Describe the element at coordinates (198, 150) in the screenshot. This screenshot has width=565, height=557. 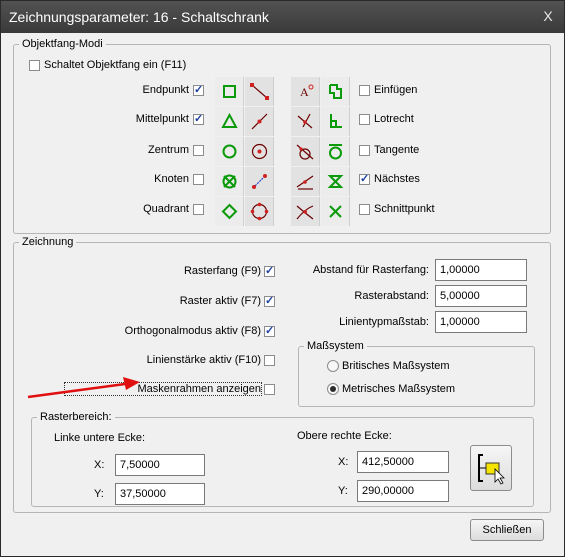
I see `snap-checkbox-zentrum` at that location.